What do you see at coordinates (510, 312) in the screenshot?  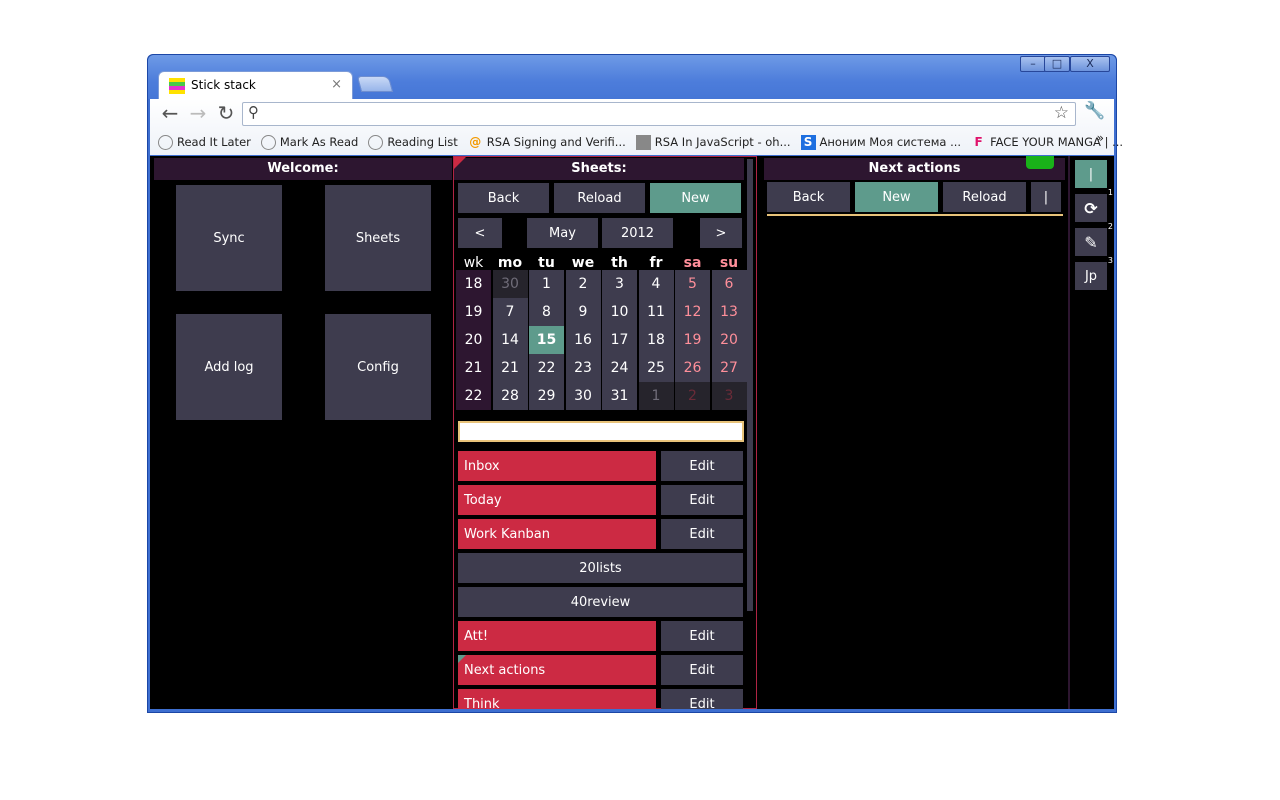 I see `calendar-day: 7` at bounding box center [510, 312].